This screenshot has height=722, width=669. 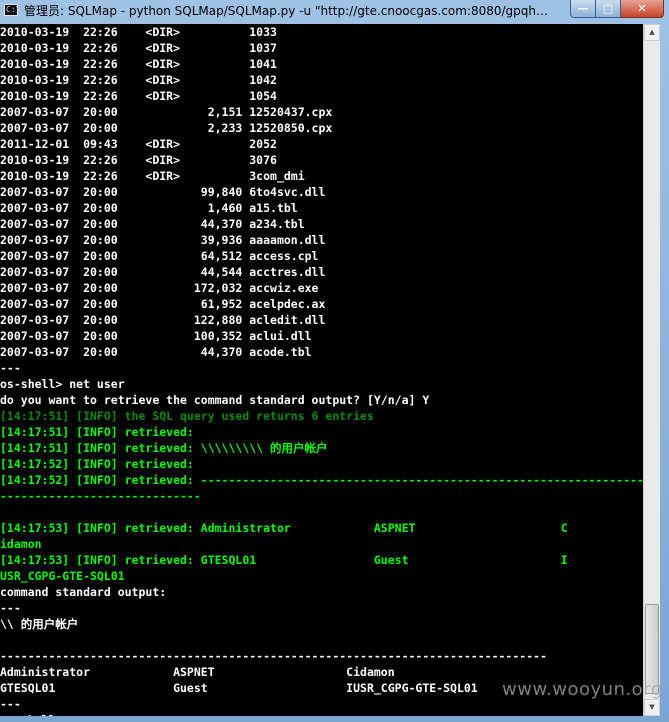 What do you see at coordinates (138, 80) in the screenshot?
I see `console-line: 2010-03-19 22:26 <DIR> 1042` at bounding box center [138, 80].